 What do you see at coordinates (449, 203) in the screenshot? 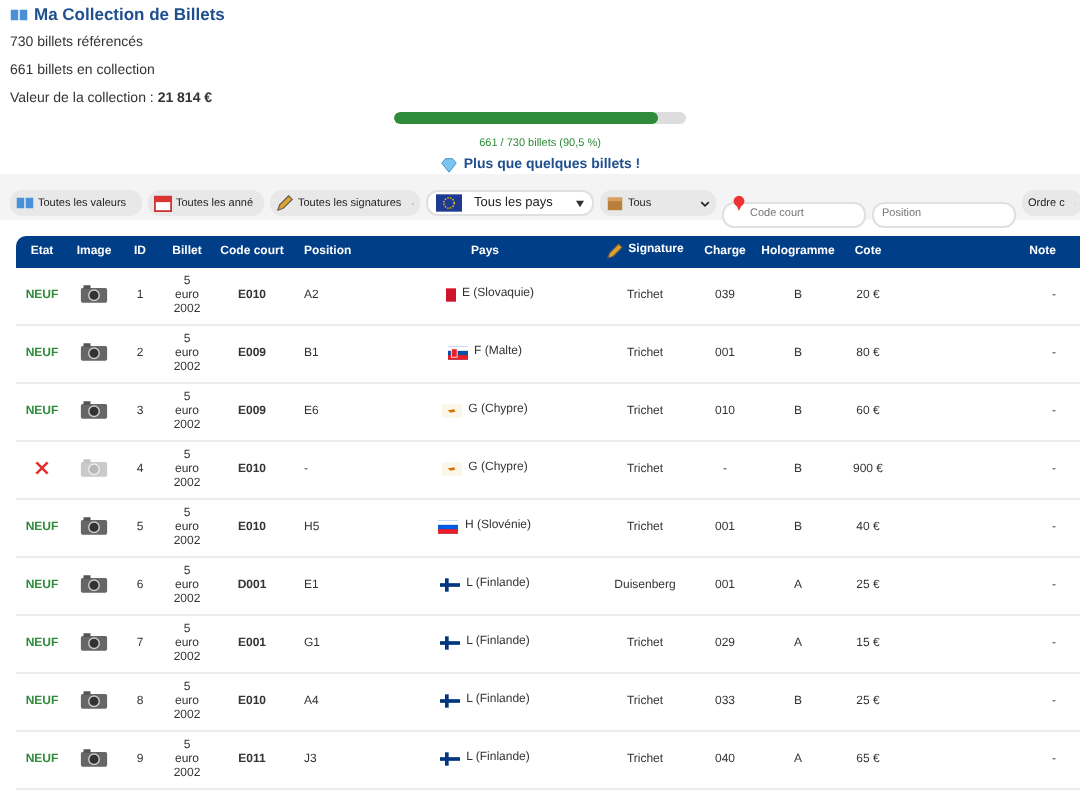
I see `eu-flag-icon` at bounding box center [449, 203].